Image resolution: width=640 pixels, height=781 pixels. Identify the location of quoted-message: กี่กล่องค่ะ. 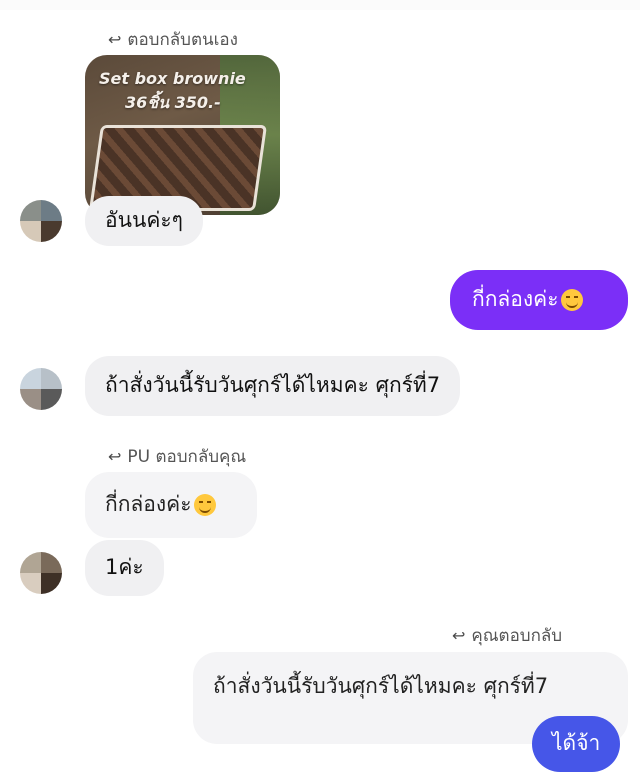
(171, 505).